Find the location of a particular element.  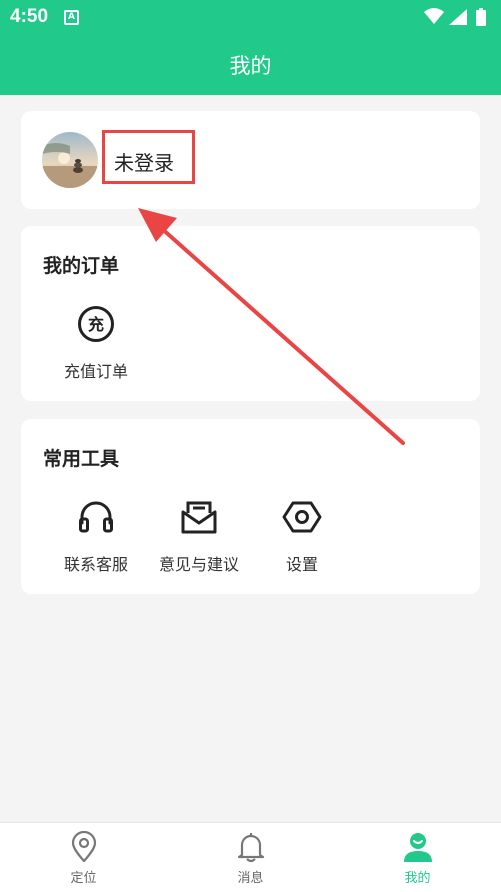

tab-bar: 定位 消息 我的 is located at coordinates (250, 857).